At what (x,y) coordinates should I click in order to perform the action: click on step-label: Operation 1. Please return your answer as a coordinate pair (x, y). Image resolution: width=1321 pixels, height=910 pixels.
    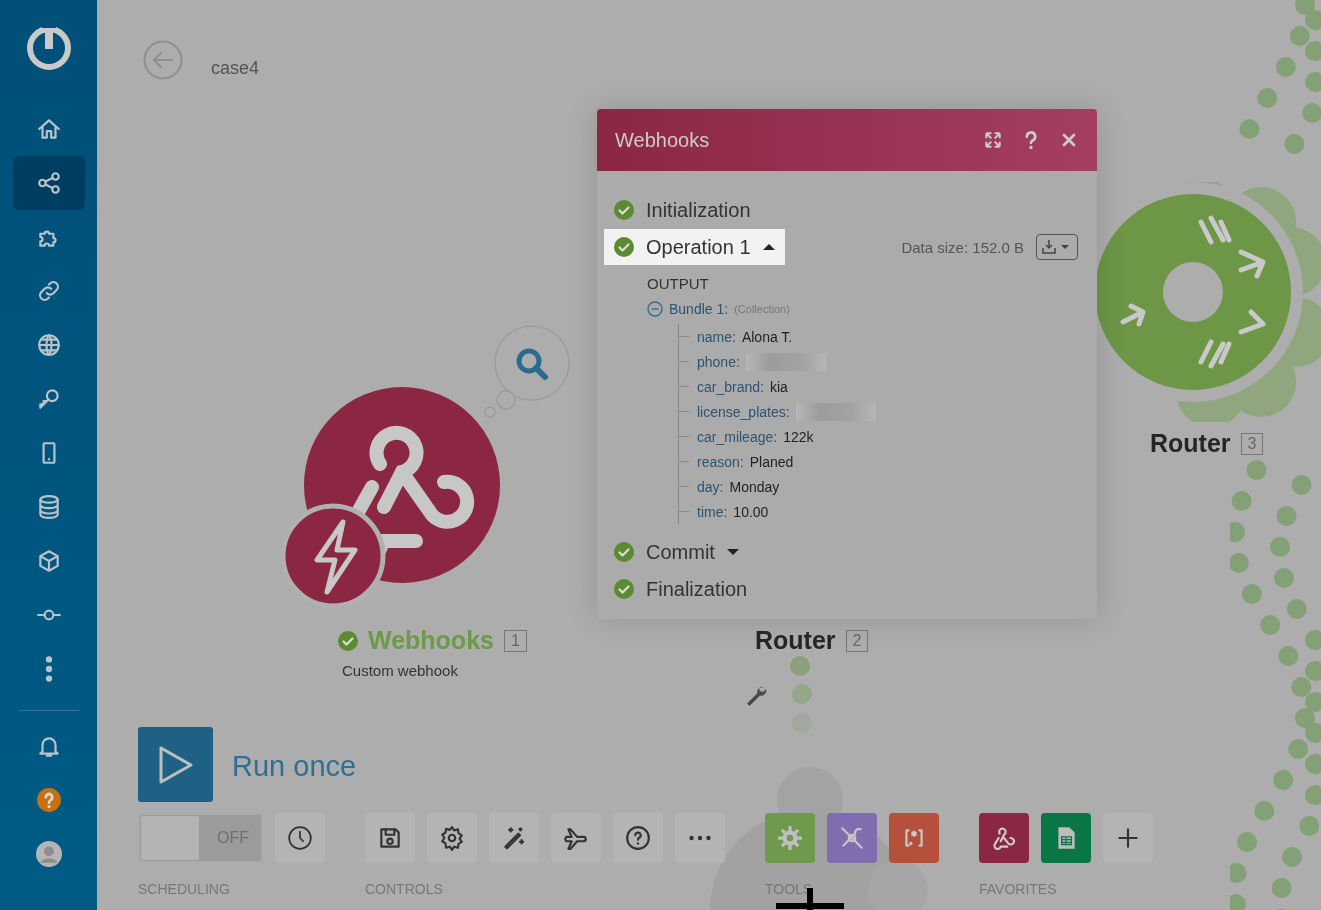
    Looking at the image, I should click on (698, 247).